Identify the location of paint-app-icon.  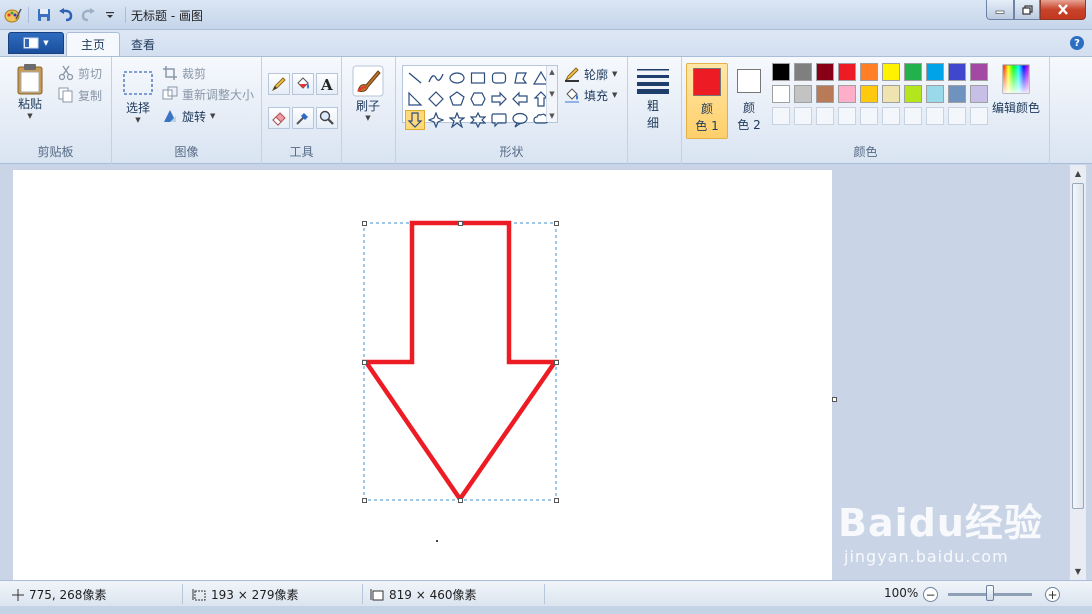
(13, 15).